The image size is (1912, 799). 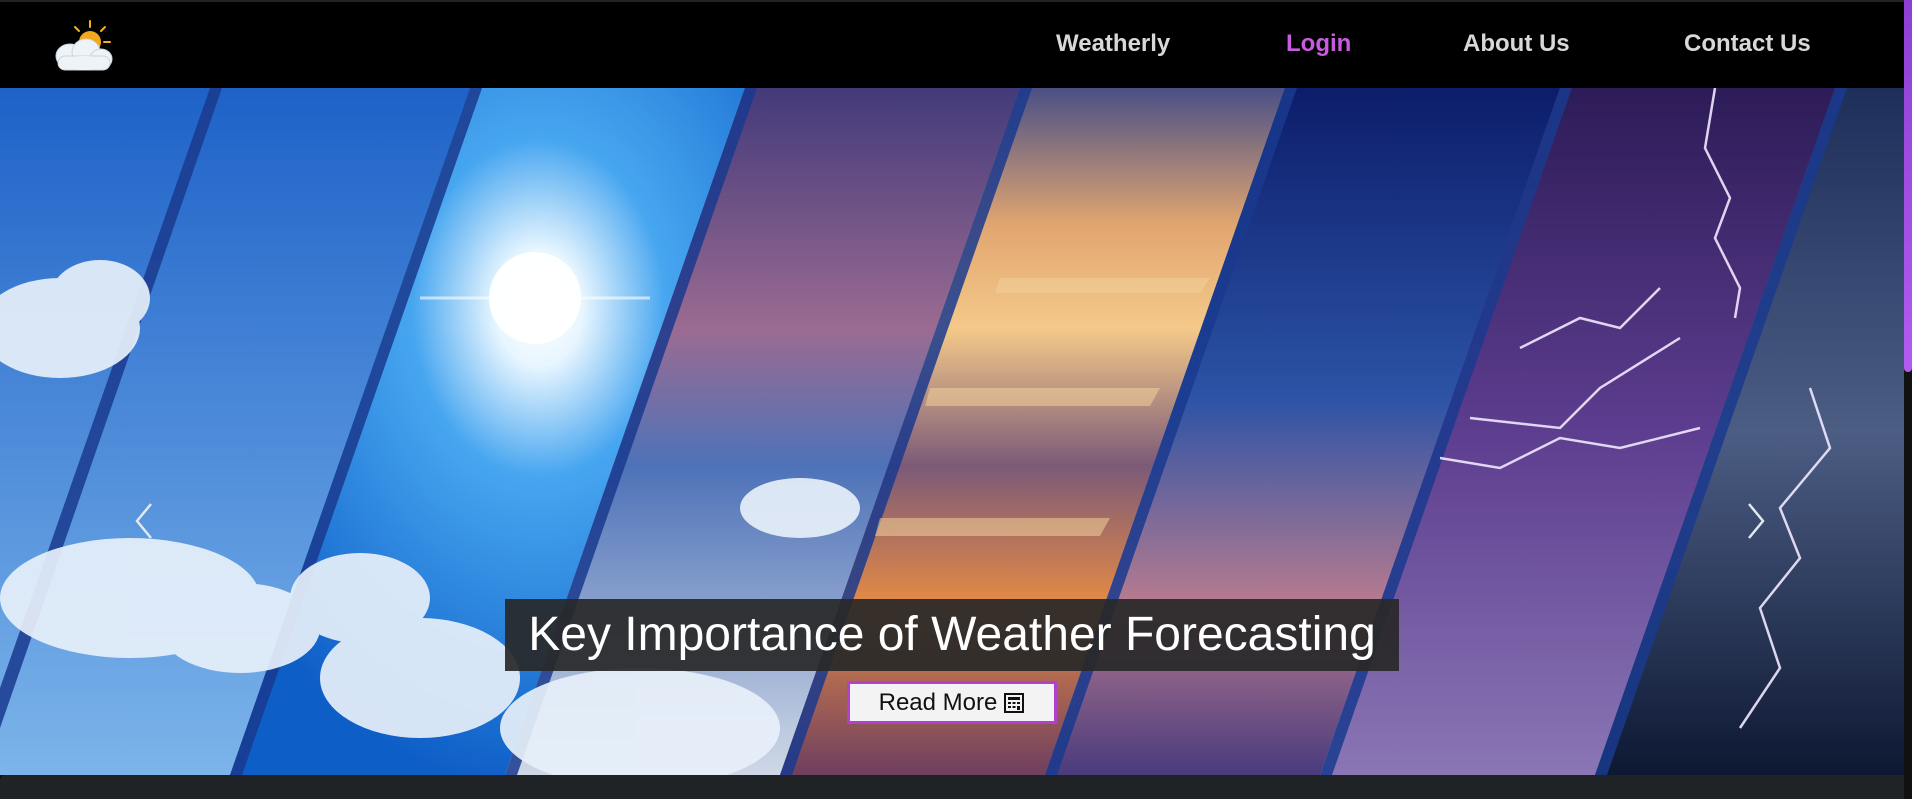 What do you see at coordinates (1113, 44) in the screenshot?
I see `nav-link-weatherly: Weatherly` at bounding box center [1113, 44].